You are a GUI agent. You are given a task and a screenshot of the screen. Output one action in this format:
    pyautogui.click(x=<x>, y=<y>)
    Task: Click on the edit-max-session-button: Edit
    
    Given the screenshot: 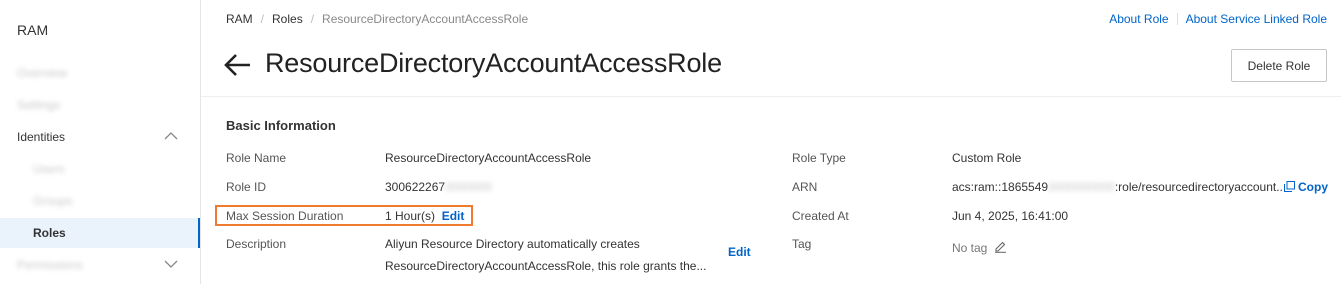 What is the action you would take?
    pyautogui.click(x=453, y=216)
    